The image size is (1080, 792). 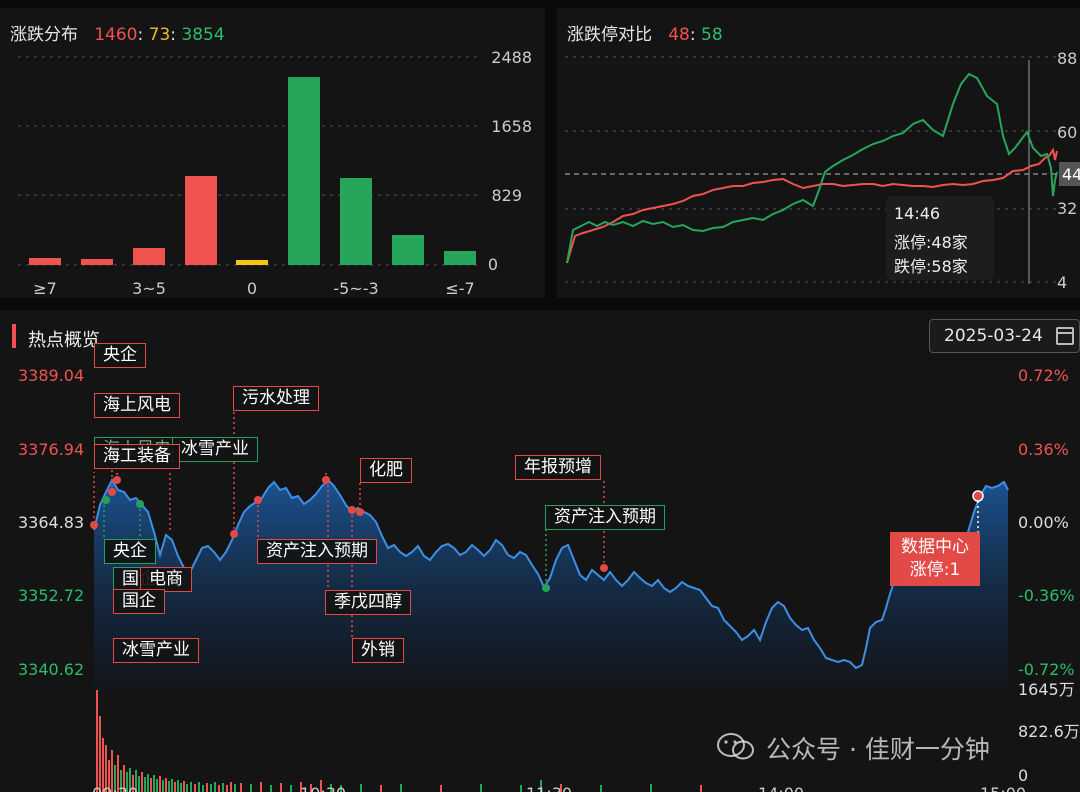 I want to click on tag-shuju-title: 数据中心, so click(x=935, y=547).